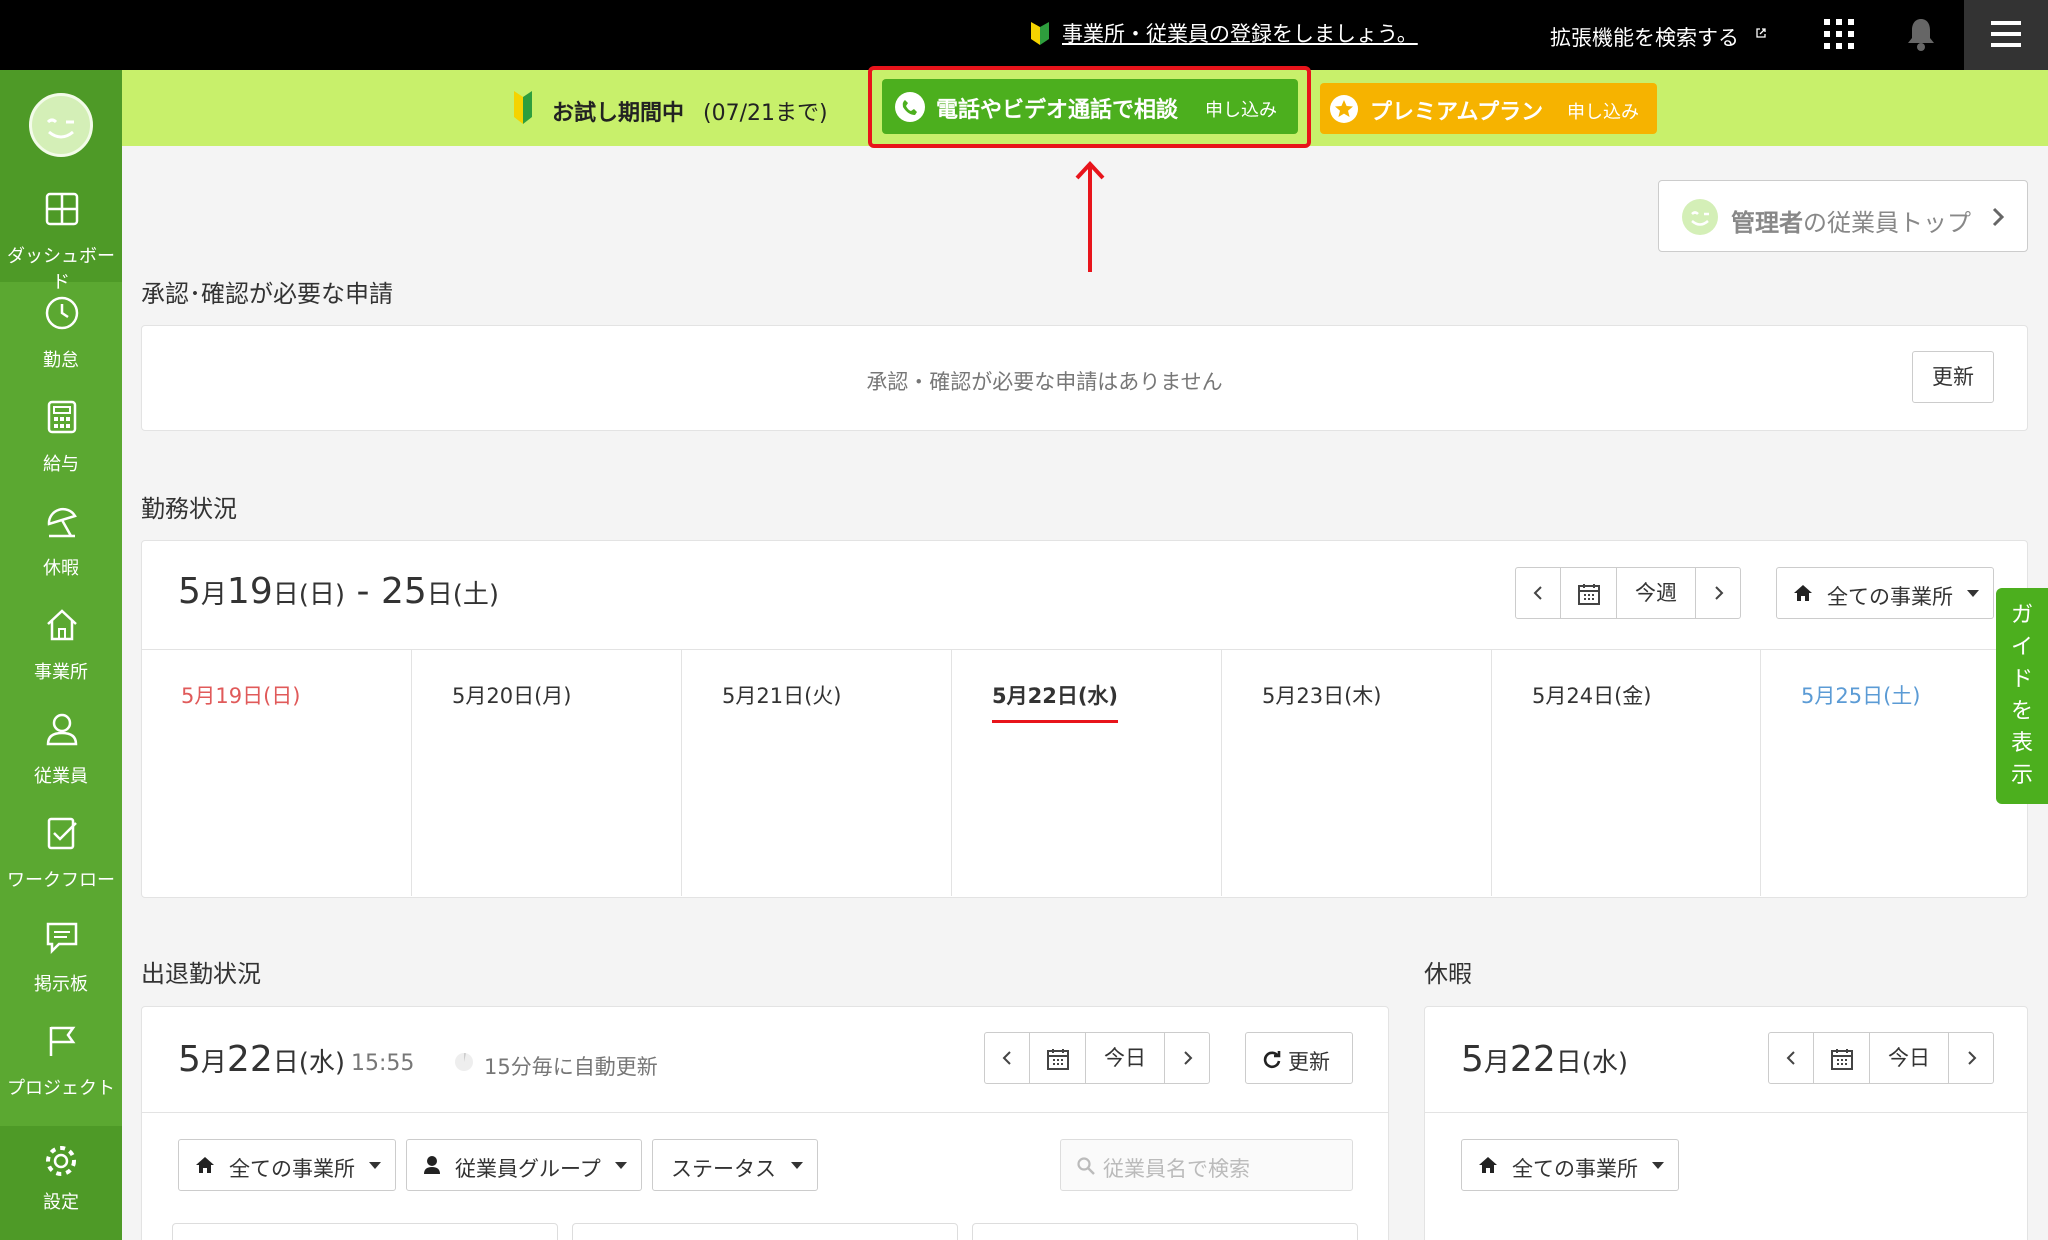  I want to click on employee-search-field: 従業員名で検索, so click(1206, 1165).